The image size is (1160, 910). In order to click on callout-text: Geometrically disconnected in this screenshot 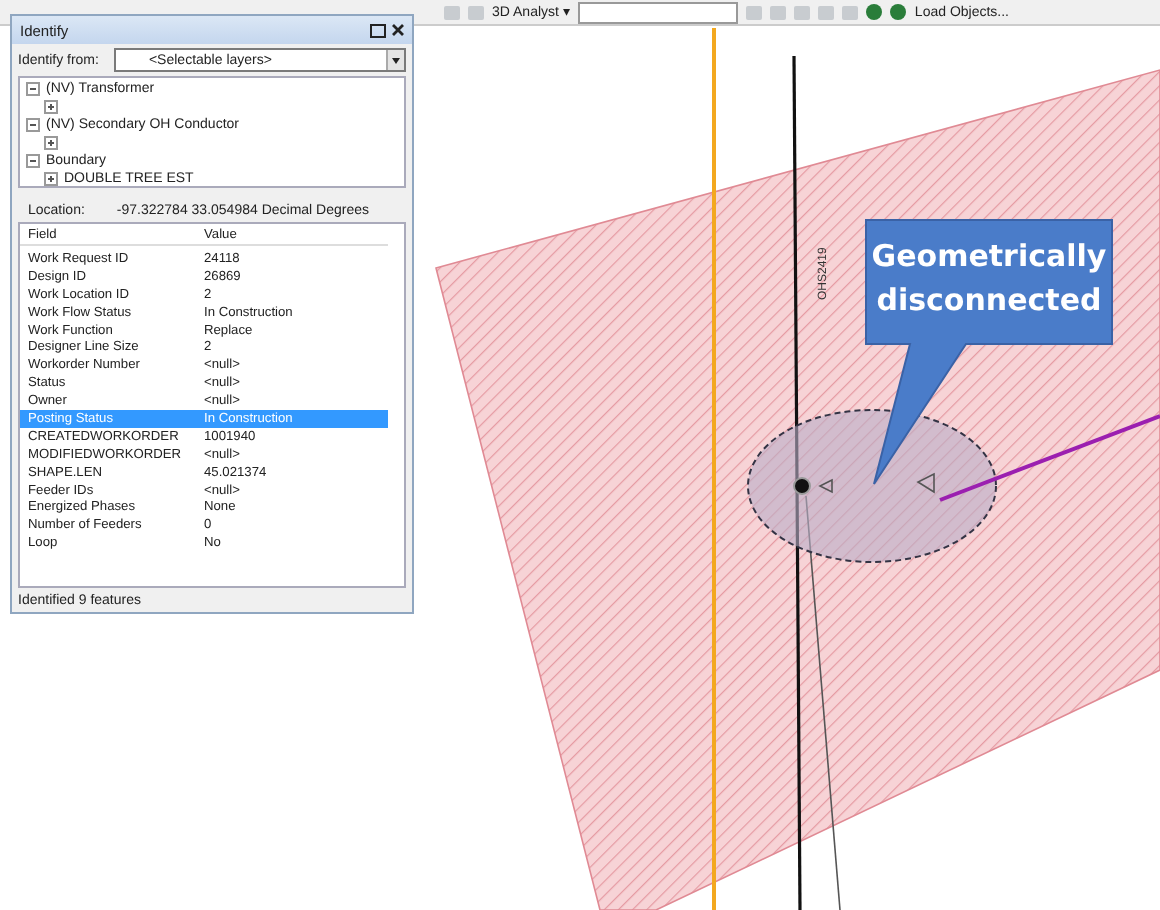, I will do `click(989, 279)`.